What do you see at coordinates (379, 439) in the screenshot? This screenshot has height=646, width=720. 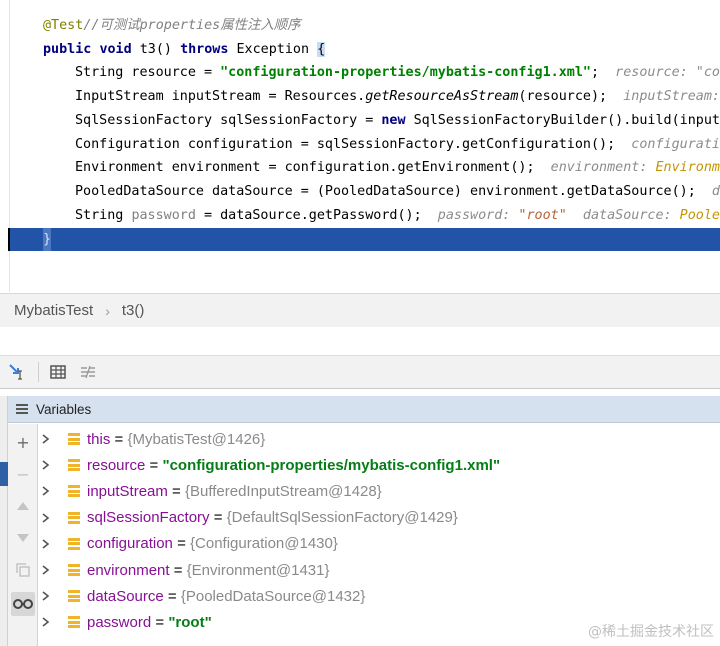 I see `variable-row: this = {MybatisTest@1426}` at bounding box center [379, 439].